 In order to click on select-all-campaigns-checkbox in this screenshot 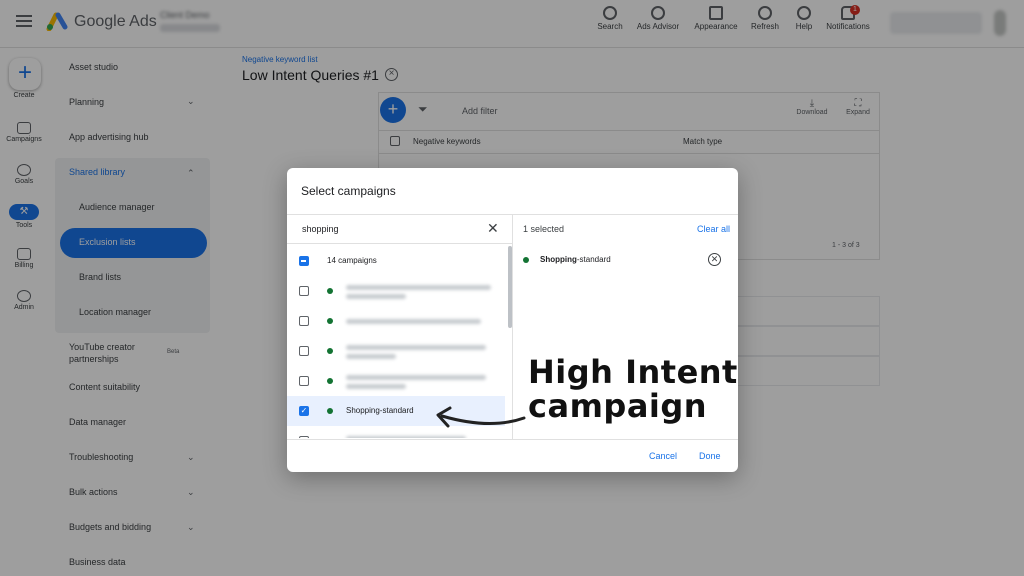, I will do `click(304, 261)`.